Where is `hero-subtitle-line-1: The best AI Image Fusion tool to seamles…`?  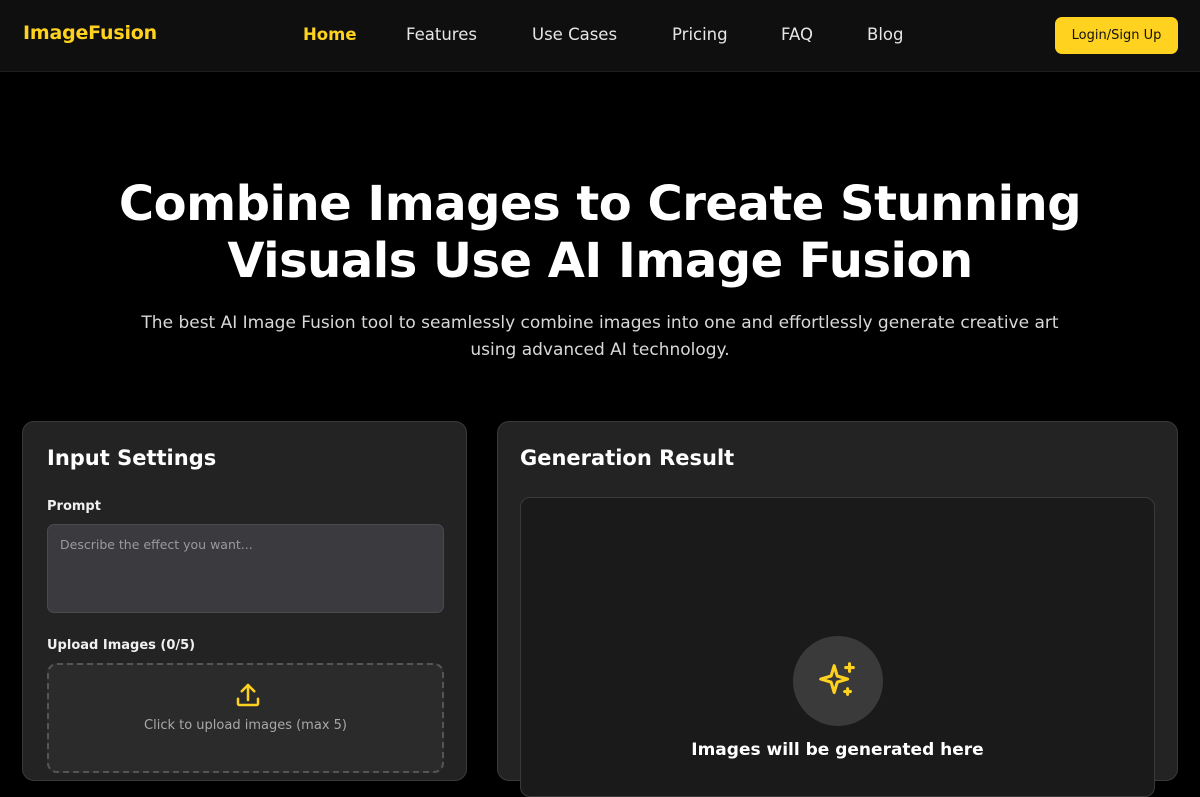
hero-subtitle-line-1: The best AI Image Fusion tool to seamles… is located at coordinates (600, 323).